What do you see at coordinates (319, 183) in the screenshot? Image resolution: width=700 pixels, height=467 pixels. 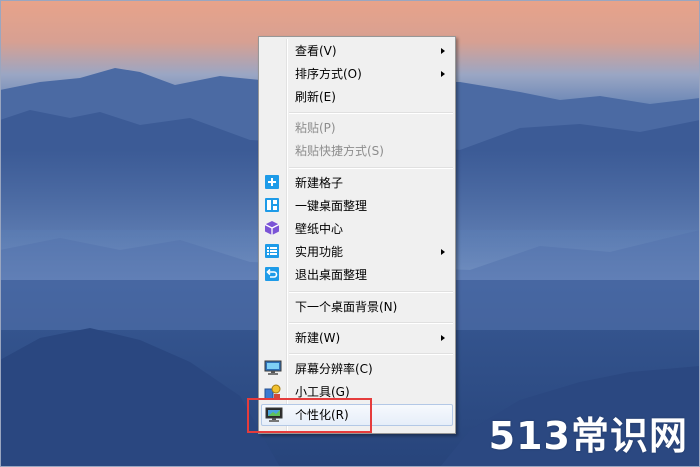 I see `menu-item-label: 新建格子` at bounding box center [319, 183].